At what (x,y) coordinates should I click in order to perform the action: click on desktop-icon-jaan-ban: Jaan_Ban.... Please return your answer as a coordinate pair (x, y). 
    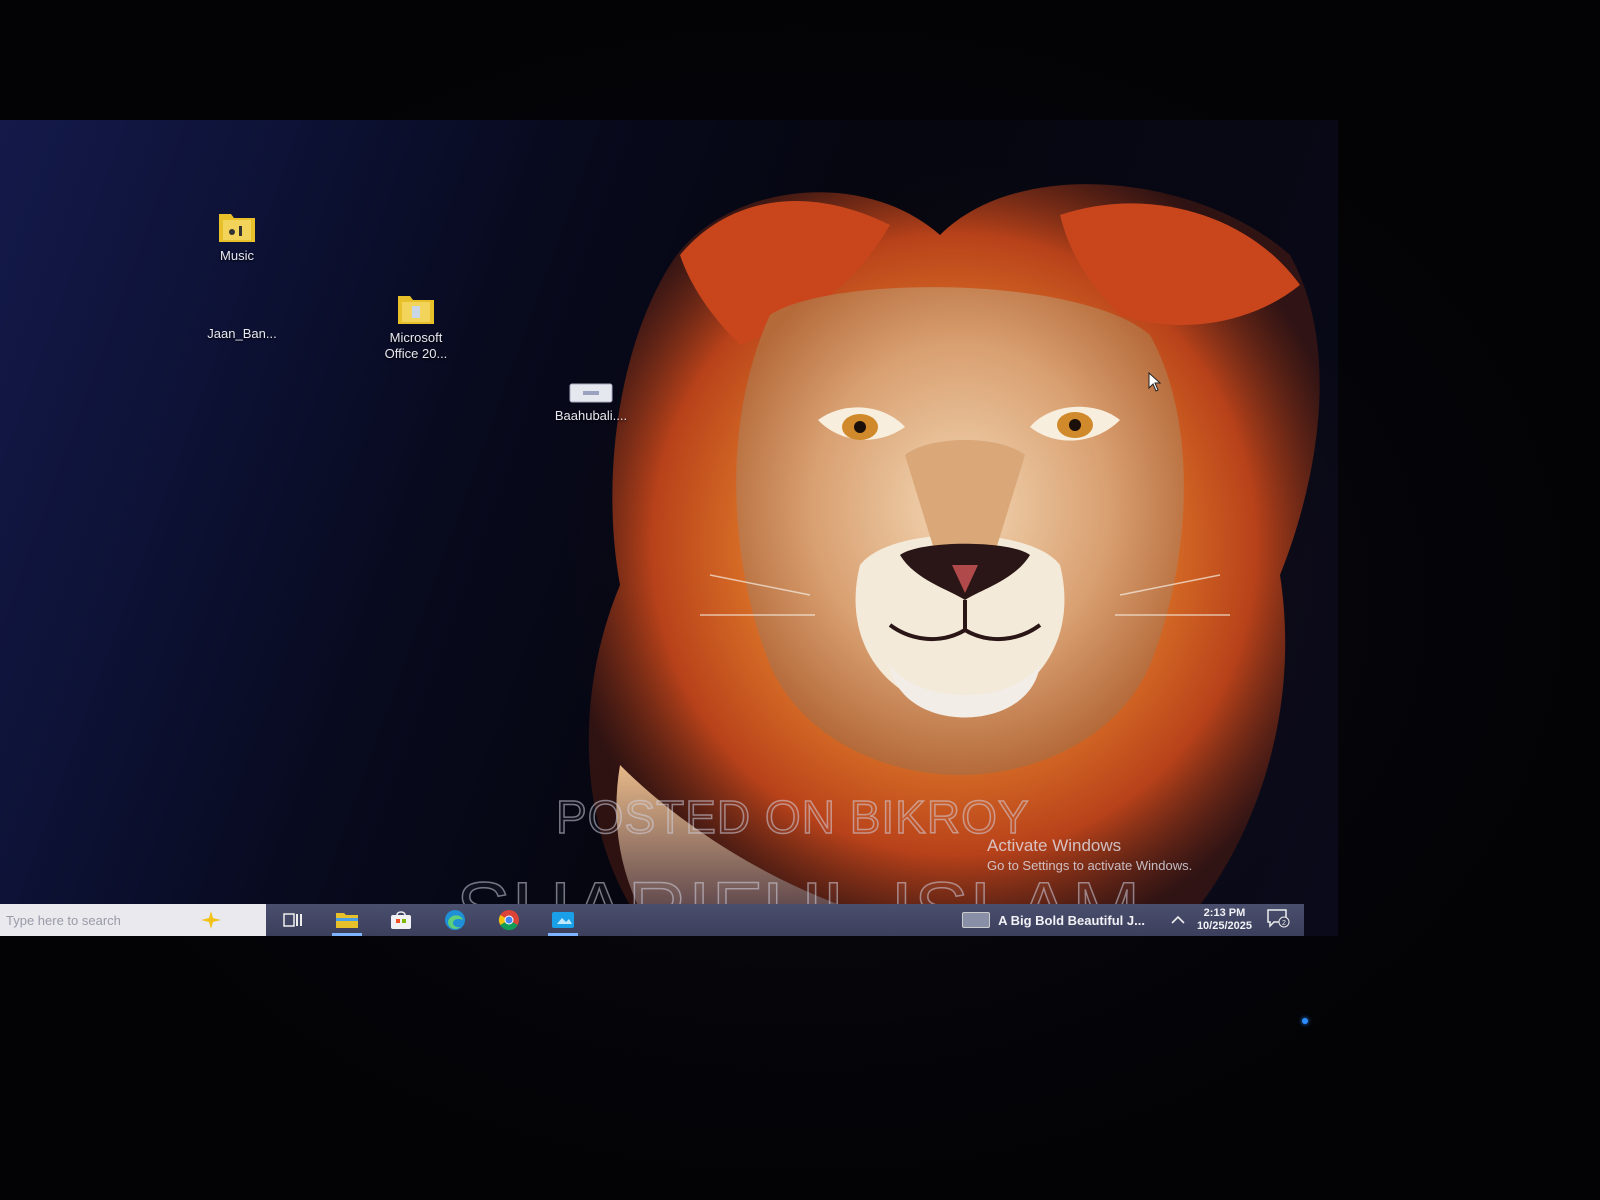
    Looking at the image, I should click on (242, 332).